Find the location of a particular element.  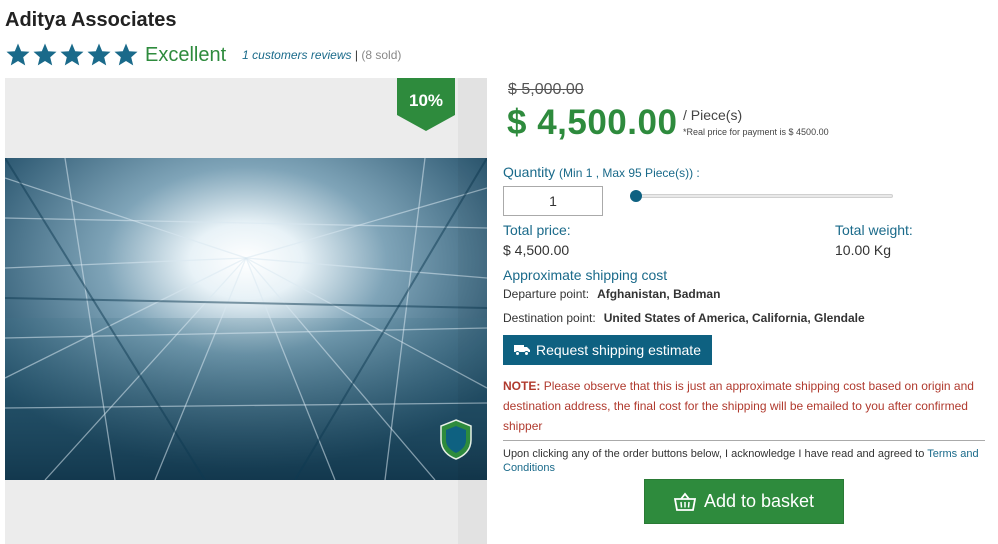

real-price-note: *Real price for payment is $ 4500.00 is located at coordinates (756, 132).